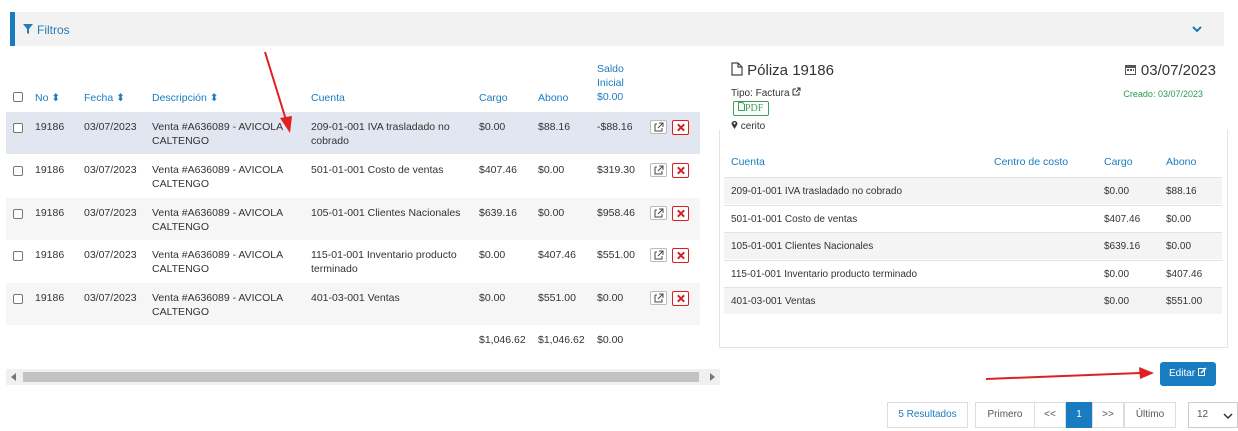 The height and width of the screenshot is (431, 1238). What do you see at coordinates (712, 377) in the screenshot?
I see `scroll-right-icon` at bounding box center [712, 377].